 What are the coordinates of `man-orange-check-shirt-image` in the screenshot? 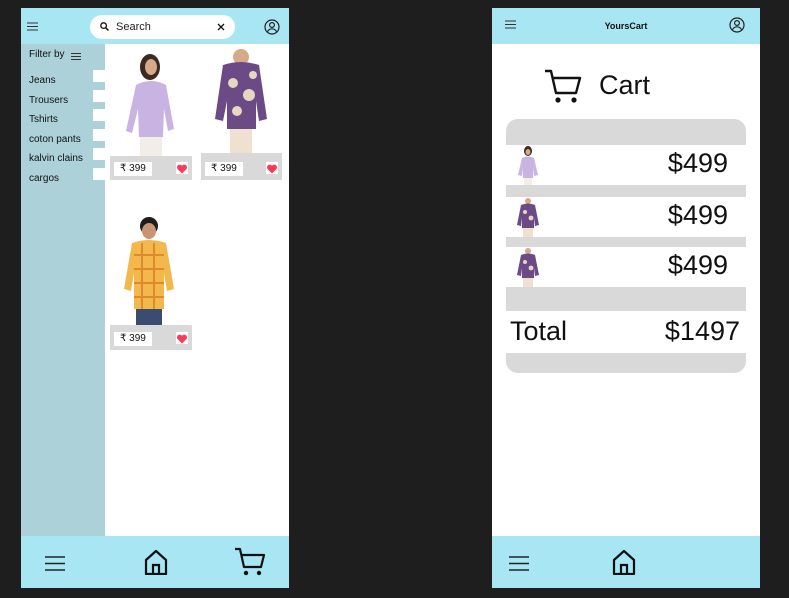 It's located at (149, 271).